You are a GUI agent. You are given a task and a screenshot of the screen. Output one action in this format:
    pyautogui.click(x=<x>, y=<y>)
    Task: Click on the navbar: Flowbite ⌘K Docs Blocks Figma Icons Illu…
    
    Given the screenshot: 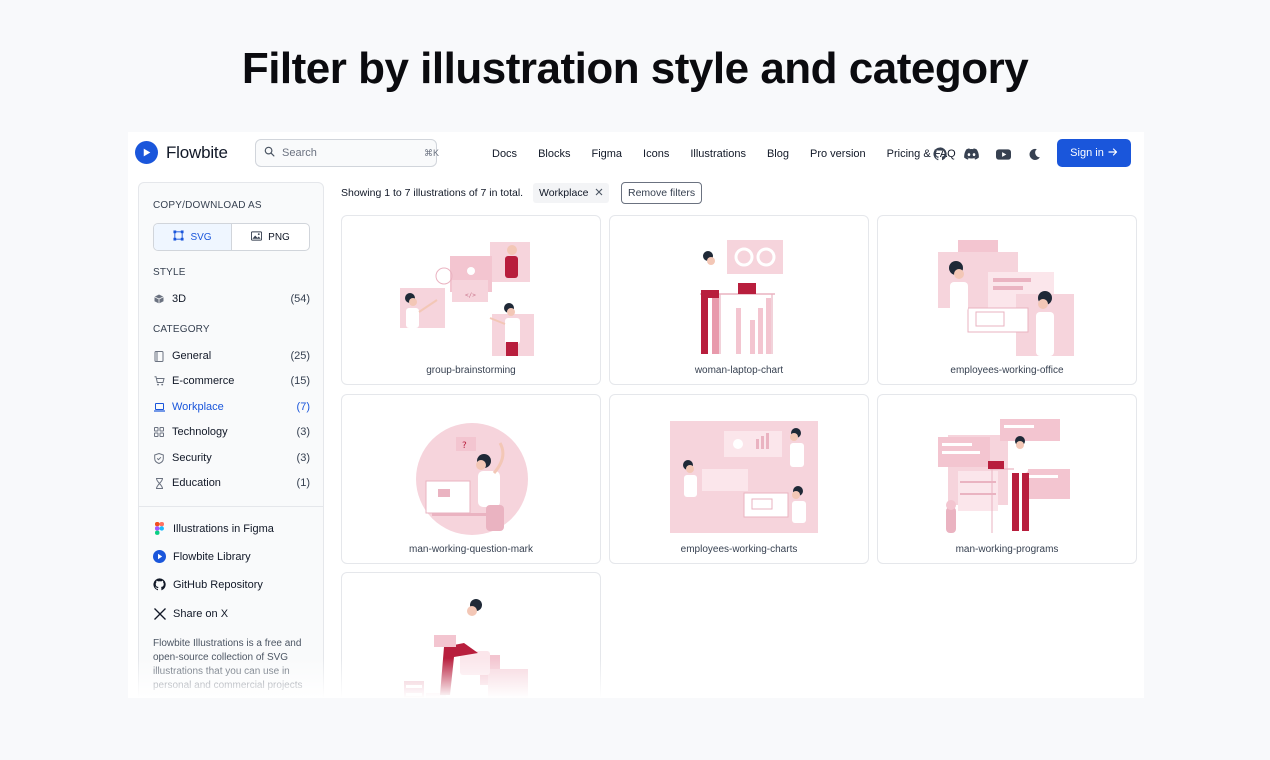 What is the action you would take?
    pyautogui.click(x=636, y=154)
    